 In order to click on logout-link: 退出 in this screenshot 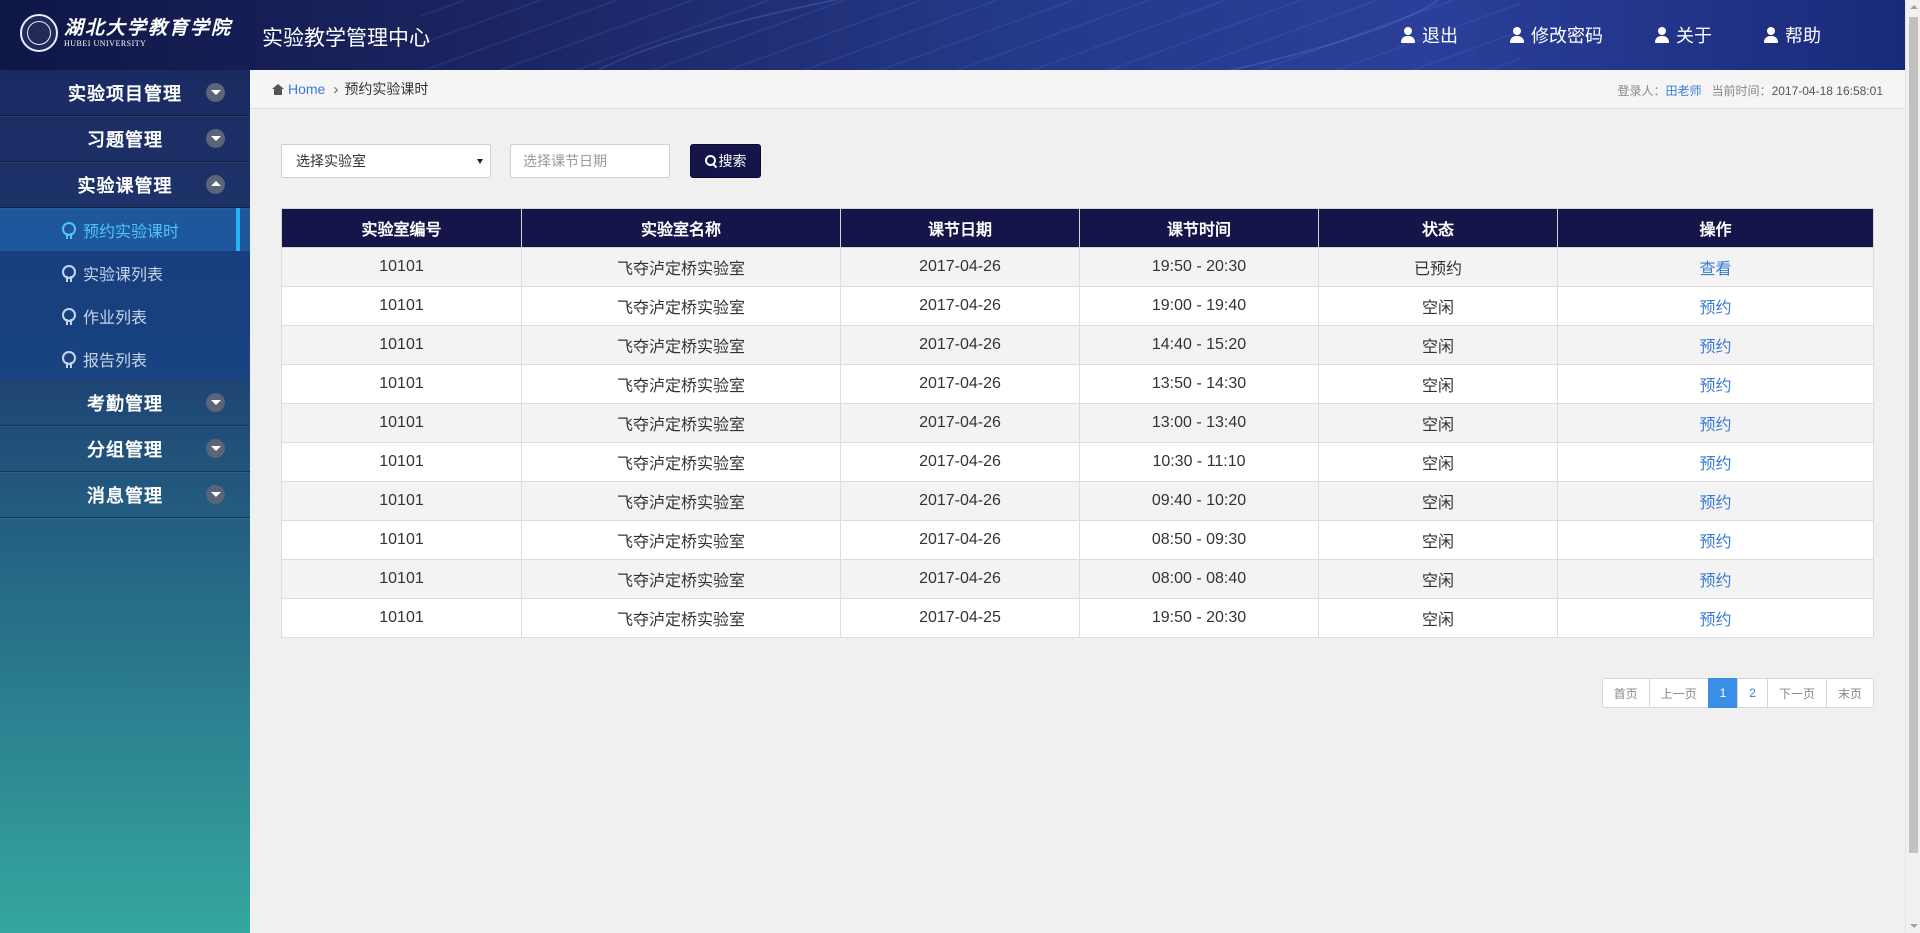, I will do `click(1429, 35)`.